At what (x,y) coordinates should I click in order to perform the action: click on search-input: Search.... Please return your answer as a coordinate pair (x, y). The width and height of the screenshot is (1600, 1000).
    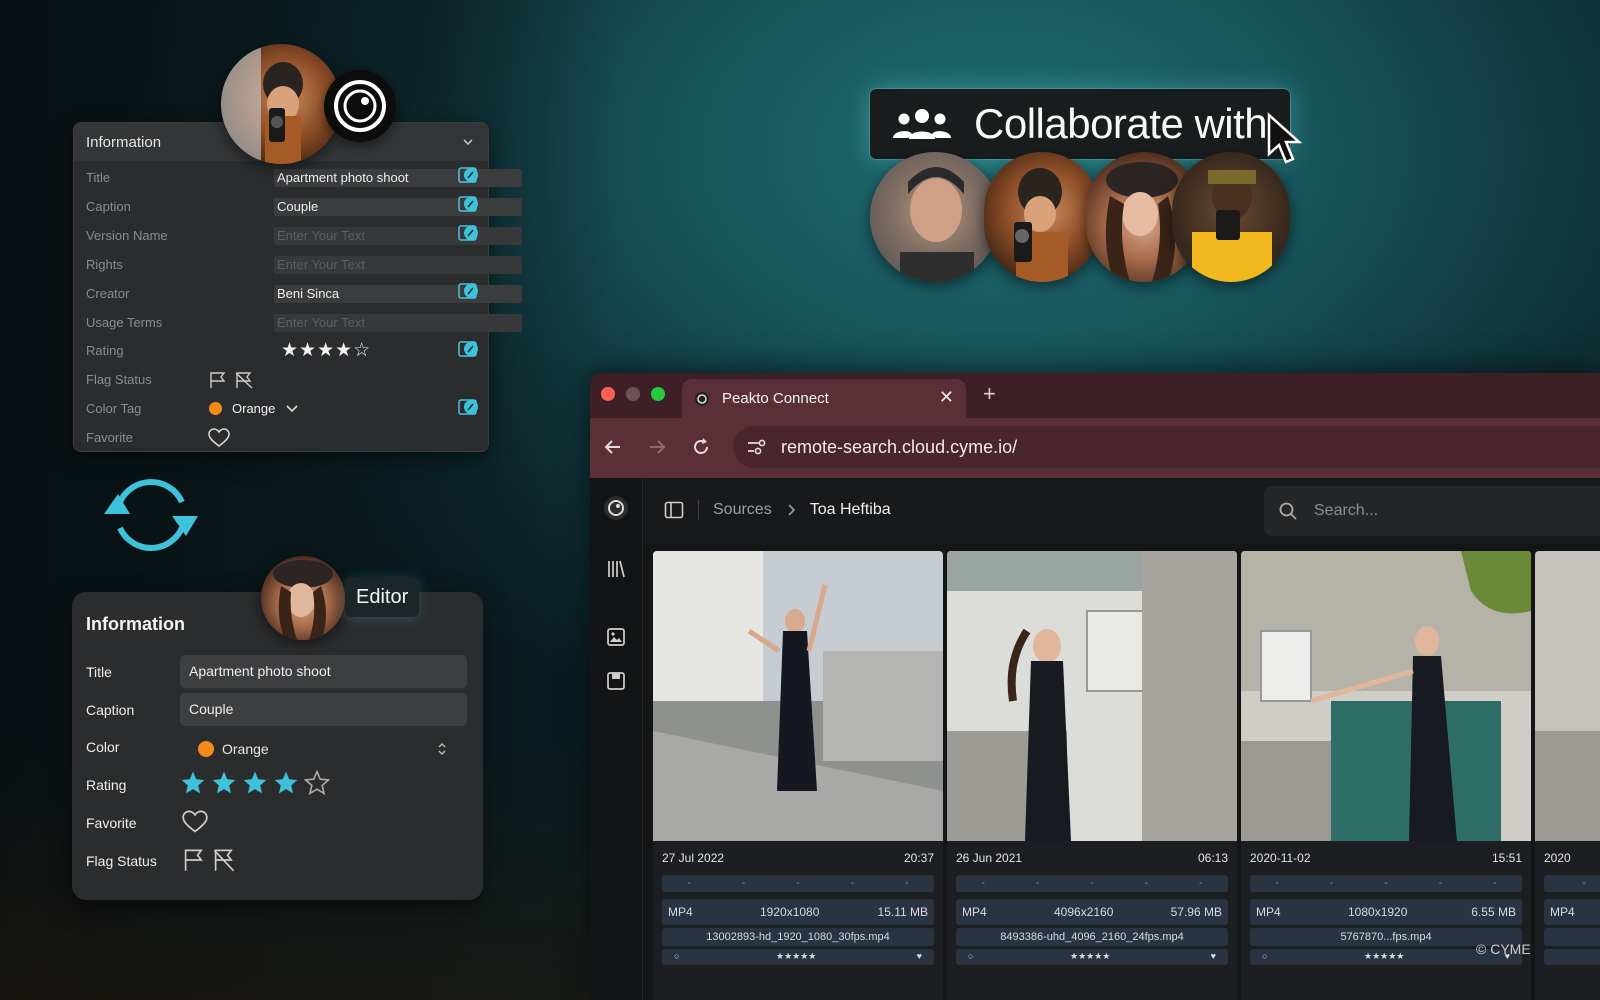
    Looking at the image, I should click on (1432, 511).